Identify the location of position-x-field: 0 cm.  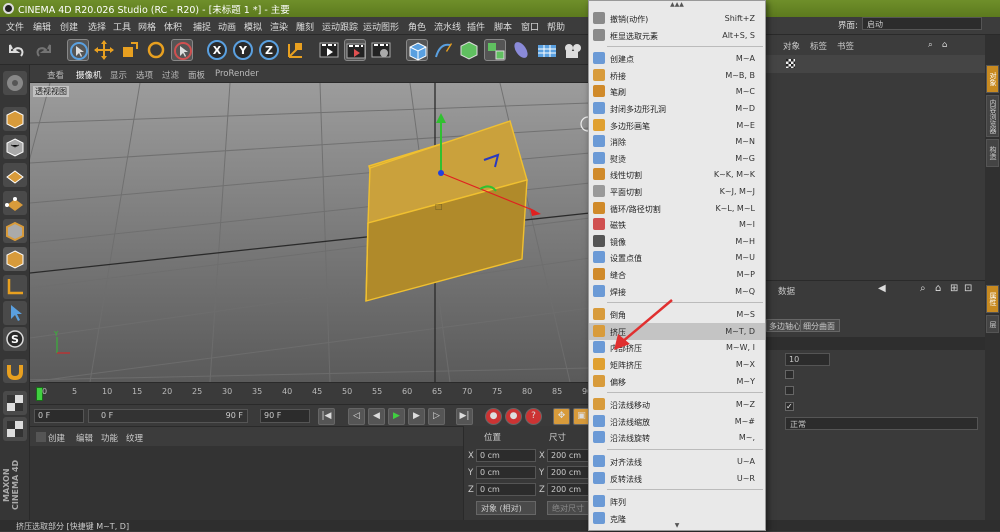
(506, 455).